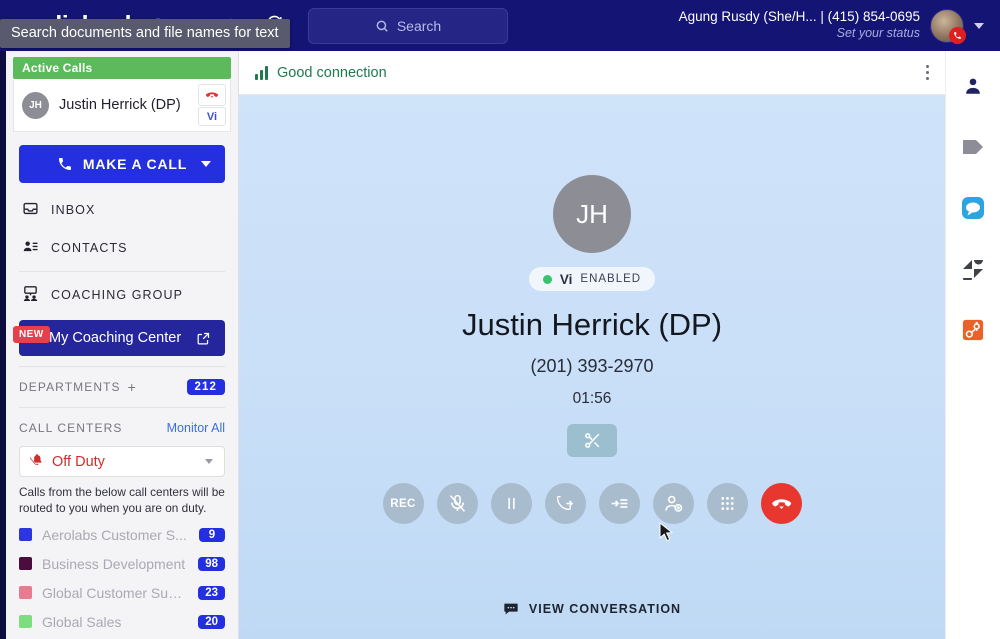 This screenshot has height=639, width=1000. What do you see at coordinates (973, 208) in the screenshot?
I see `chat-app-icon` at bounding box center [973, 208].